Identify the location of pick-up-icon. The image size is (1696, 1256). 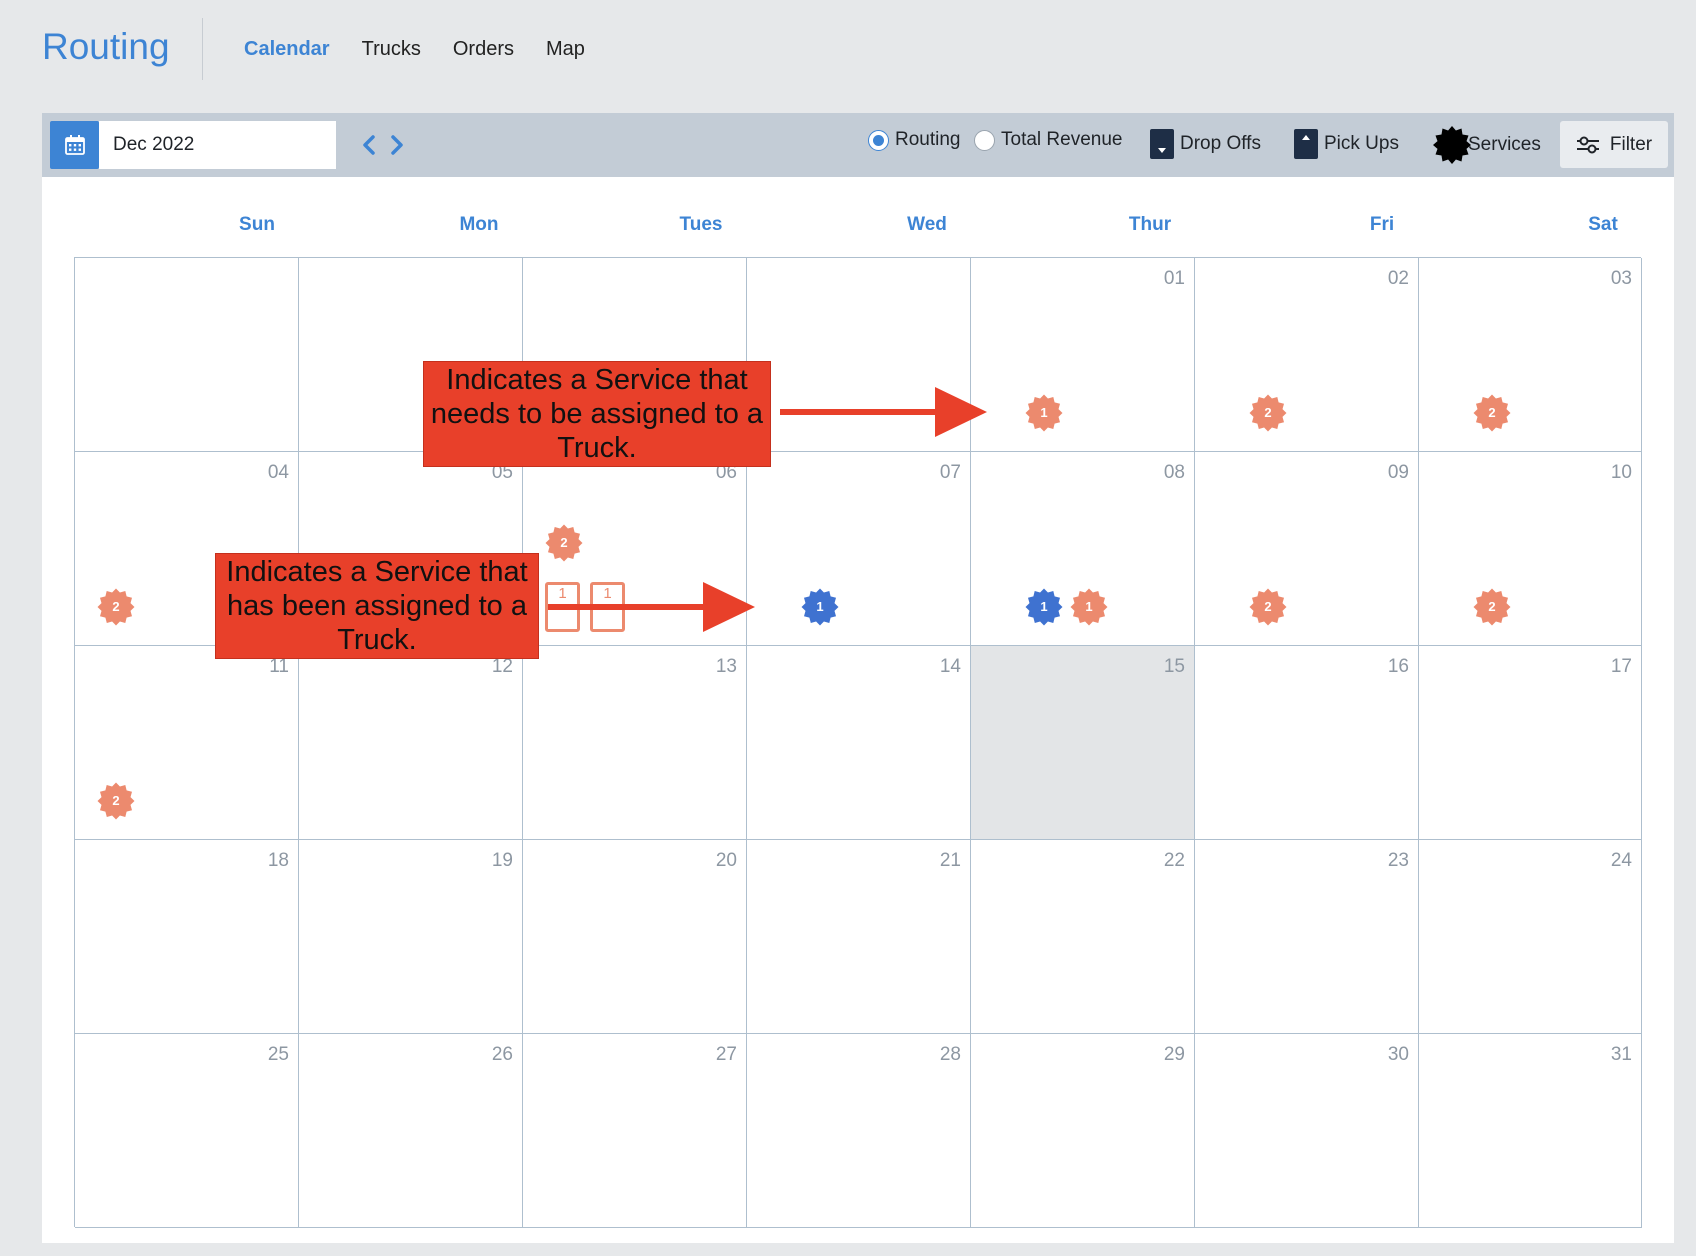
(1306, 144).